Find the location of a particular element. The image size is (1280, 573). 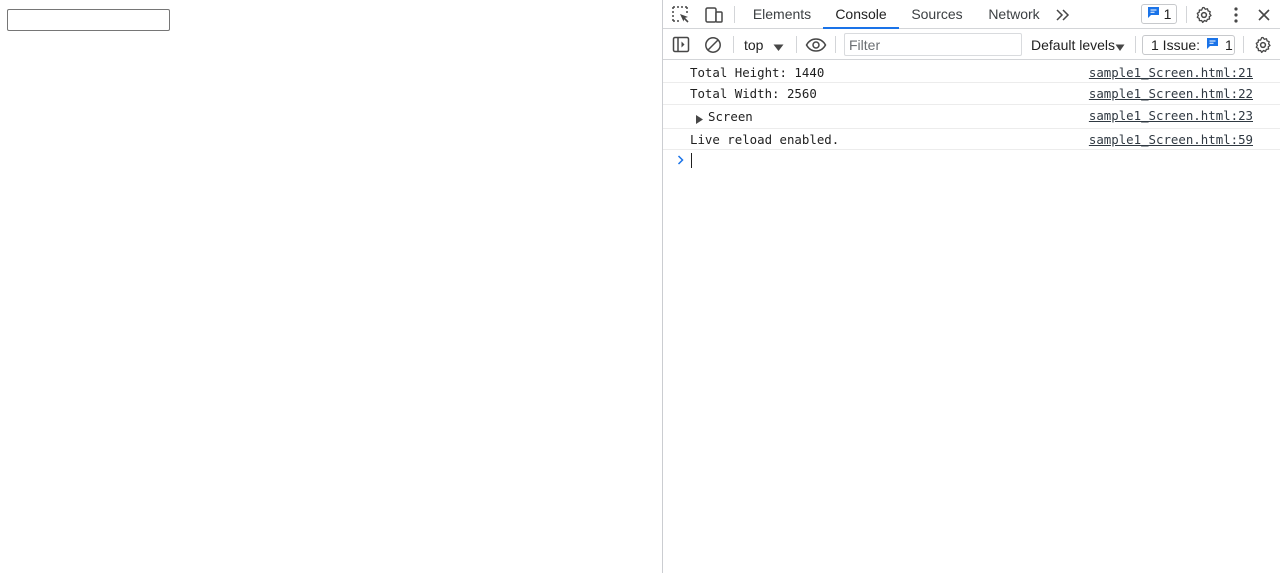

context-selector: top is located at coordinates (765, 44).